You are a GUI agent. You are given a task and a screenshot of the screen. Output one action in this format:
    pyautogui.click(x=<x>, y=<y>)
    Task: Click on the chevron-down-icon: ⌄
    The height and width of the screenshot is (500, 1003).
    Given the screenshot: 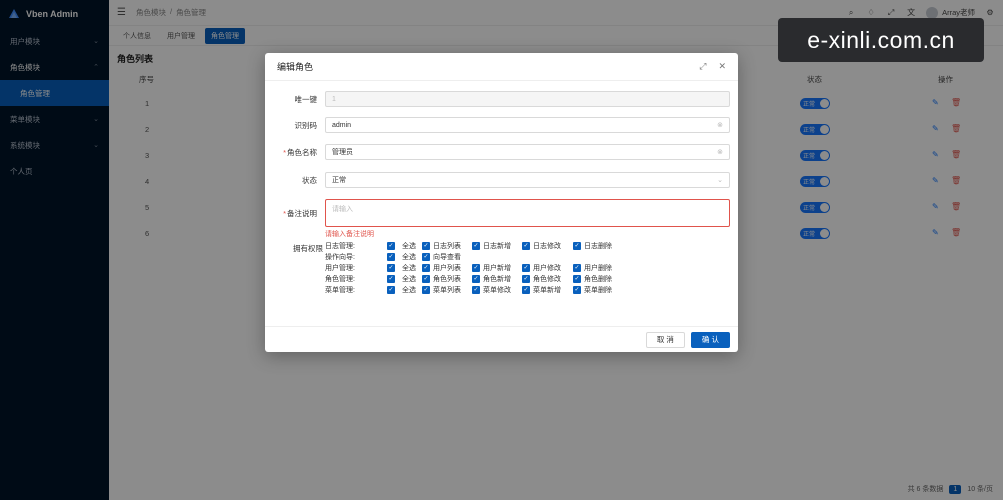 What is the action you would take?
    pyautogui.click(x=720, y=180)
    